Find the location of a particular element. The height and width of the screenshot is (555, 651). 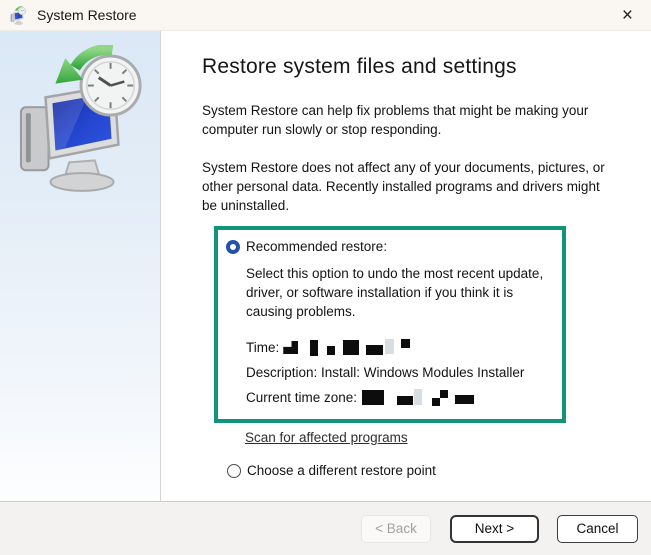

recommended-restore-option: Recommended restore: is located at coordinates (389, 246).